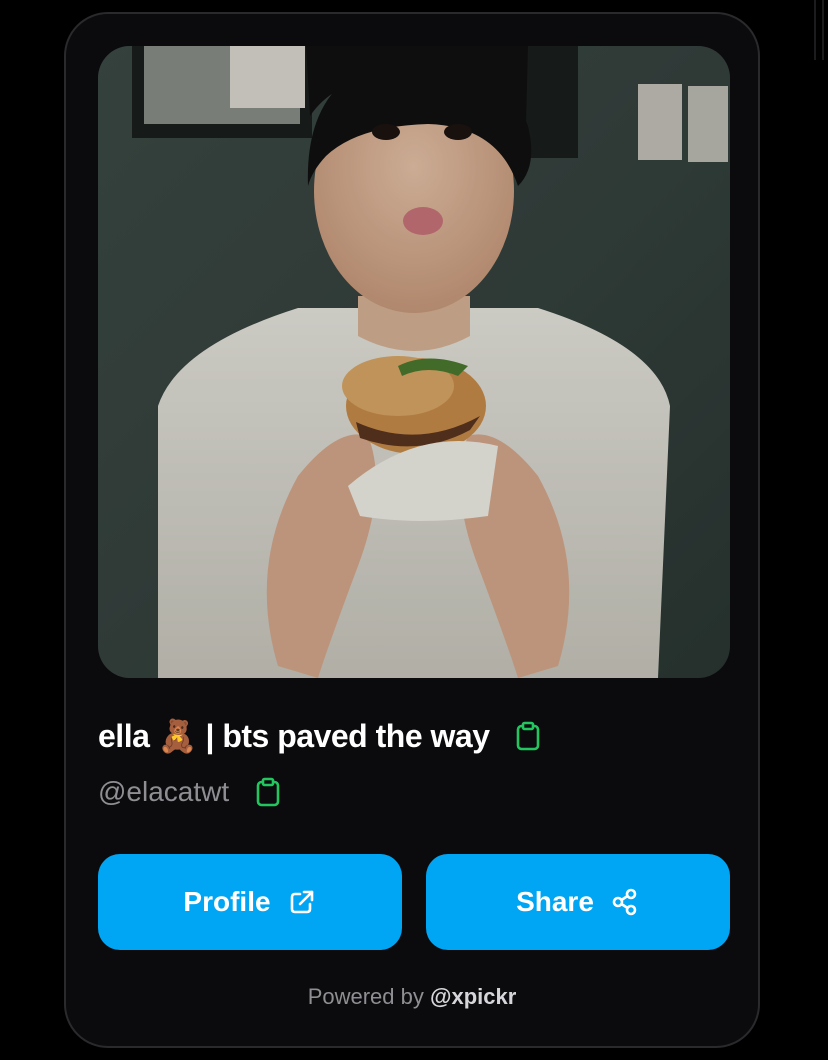 The image size is (828, 1060). I want to click on powered-by-footer: Powered by @xpickr, so click(412, 997).